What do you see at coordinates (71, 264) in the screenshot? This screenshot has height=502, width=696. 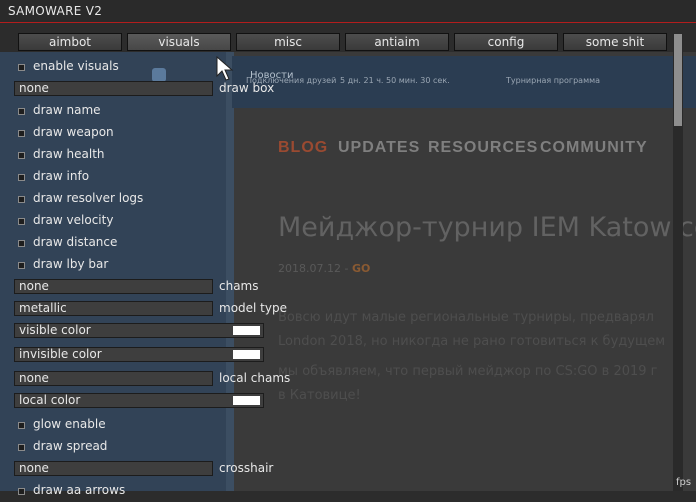 I see `draw-lby-bar-label: draw lby bar` at bounding box center [71, 264].